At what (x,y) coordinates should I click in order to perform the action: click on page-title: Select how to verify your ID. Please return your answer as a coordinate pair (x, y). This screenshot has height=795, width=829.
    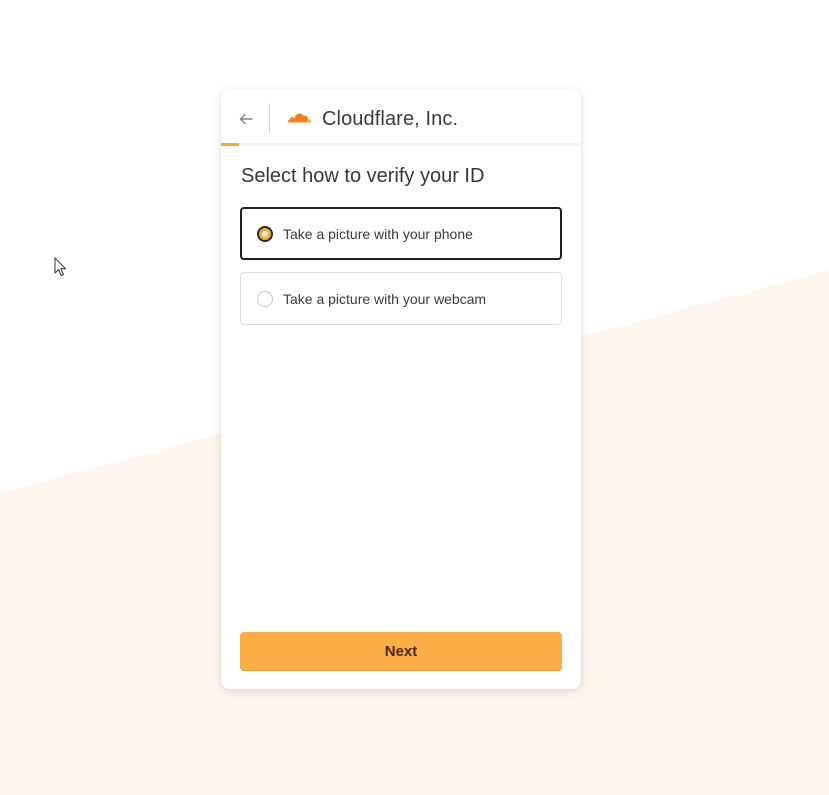
    Looking at the image, I should click on (363, 176).